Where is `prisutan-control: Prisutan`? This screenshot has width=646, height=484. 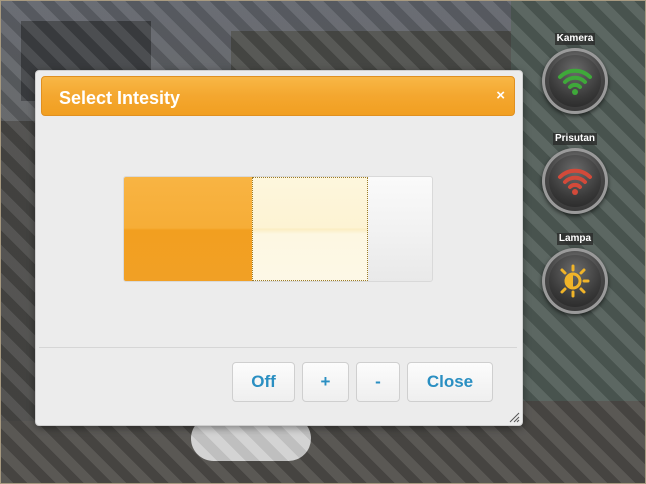 prisutan-control: Prisutan is located at coordinates (575, 171).